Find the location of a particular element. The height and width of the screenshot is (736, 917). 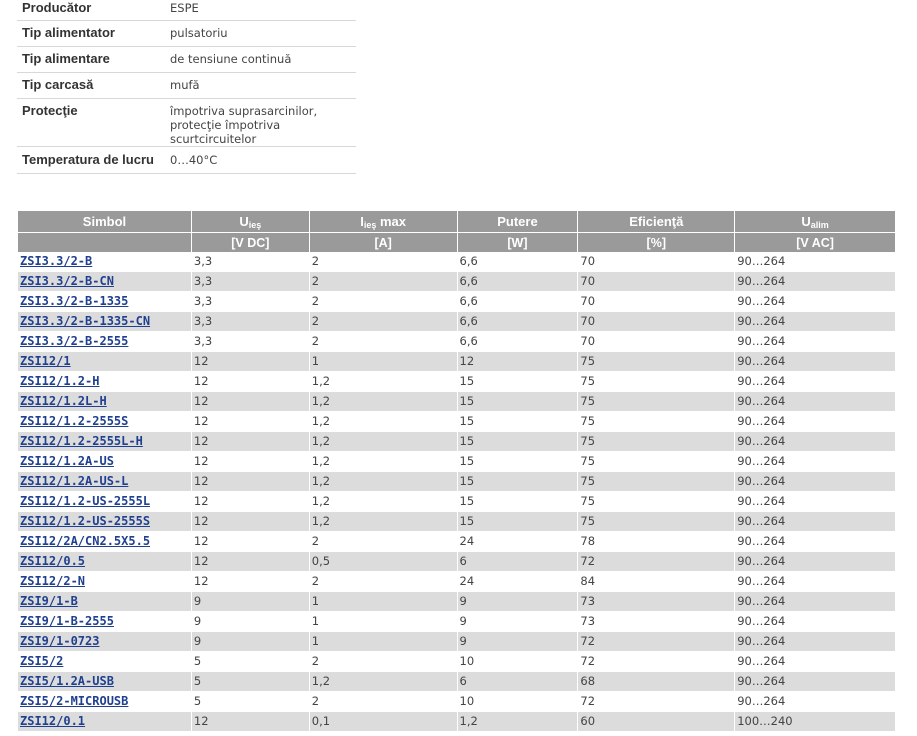

cell-symbol: ZSI12/2A/CN2.5X5.5 is located at coordinates (104, 541).